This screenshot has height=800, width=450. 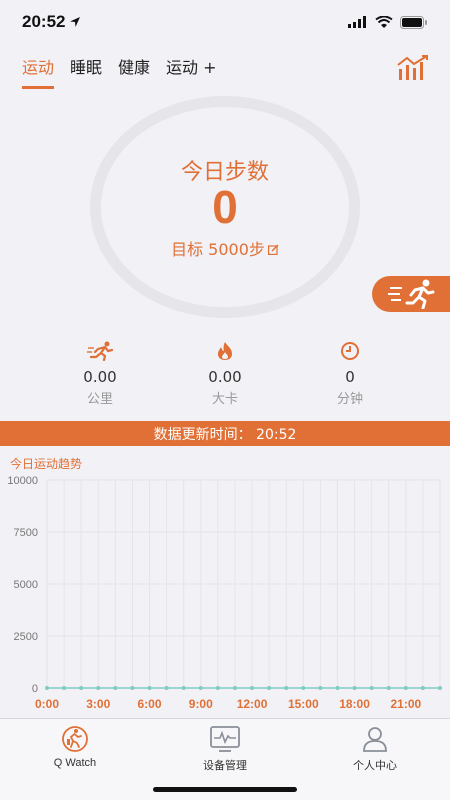 What do you see at coordinates (86, 71) in the screenshot?
I see `tab-sleep: 睡眠` at bounding box center [86, 71].